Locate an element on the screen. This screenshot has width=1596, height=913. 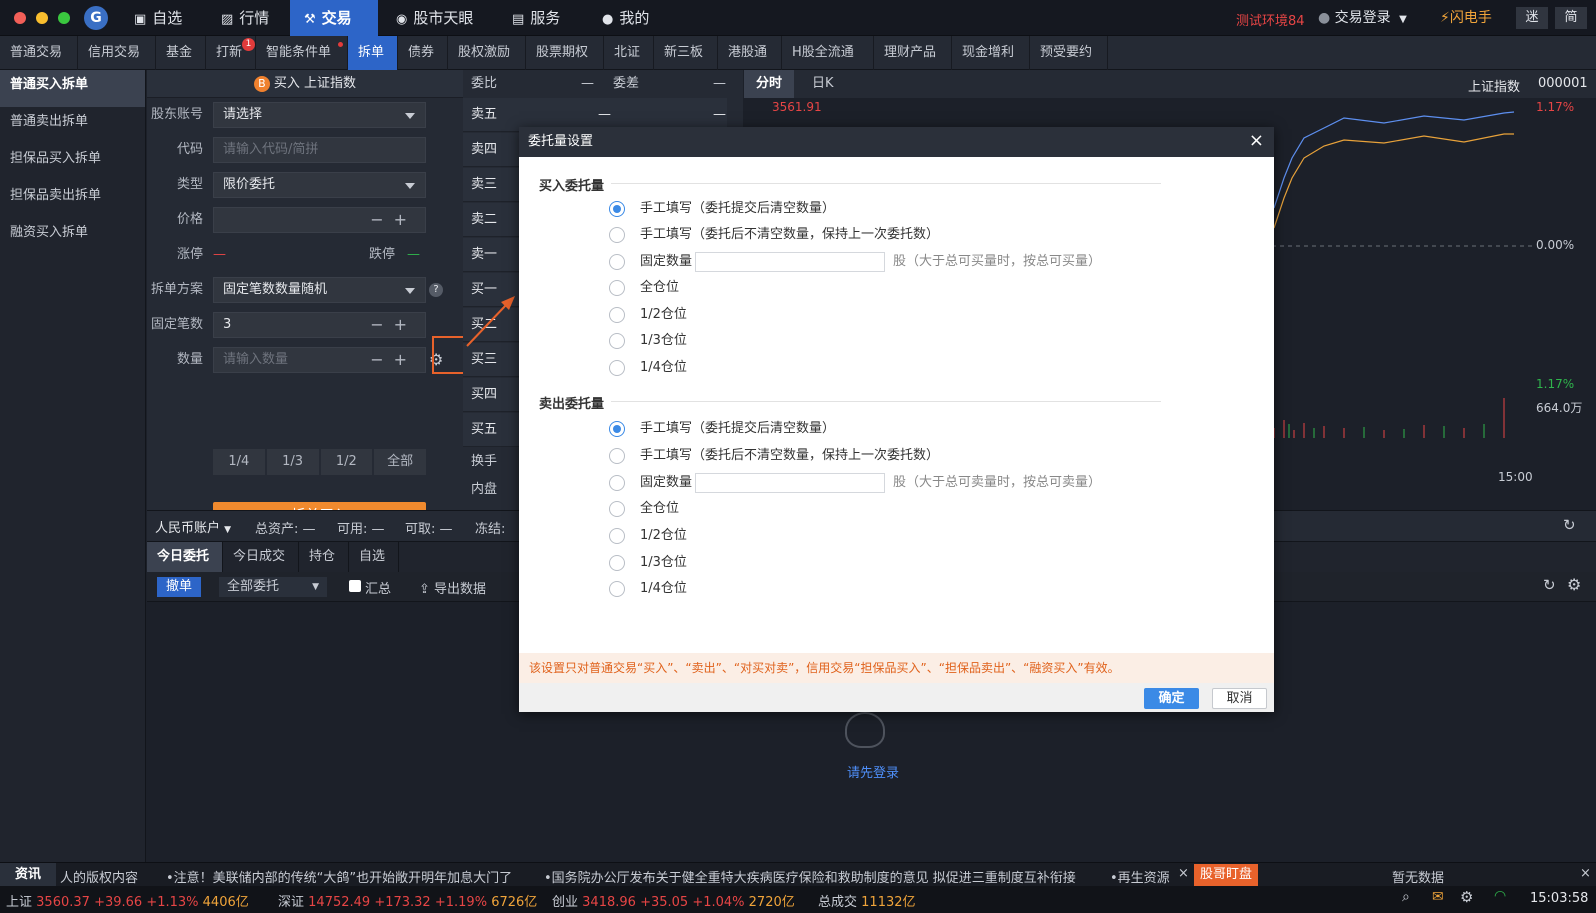
news-item: •再生资源 is located at coordinates (1140, 876).